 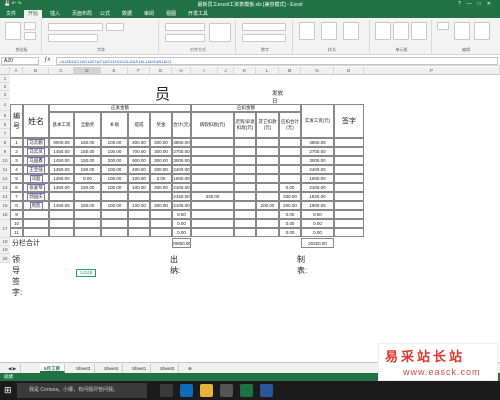 What do you see at coordinates (5, 178) in the screenshot?
I see `row-header: 12` at bounding box center [5, 178].